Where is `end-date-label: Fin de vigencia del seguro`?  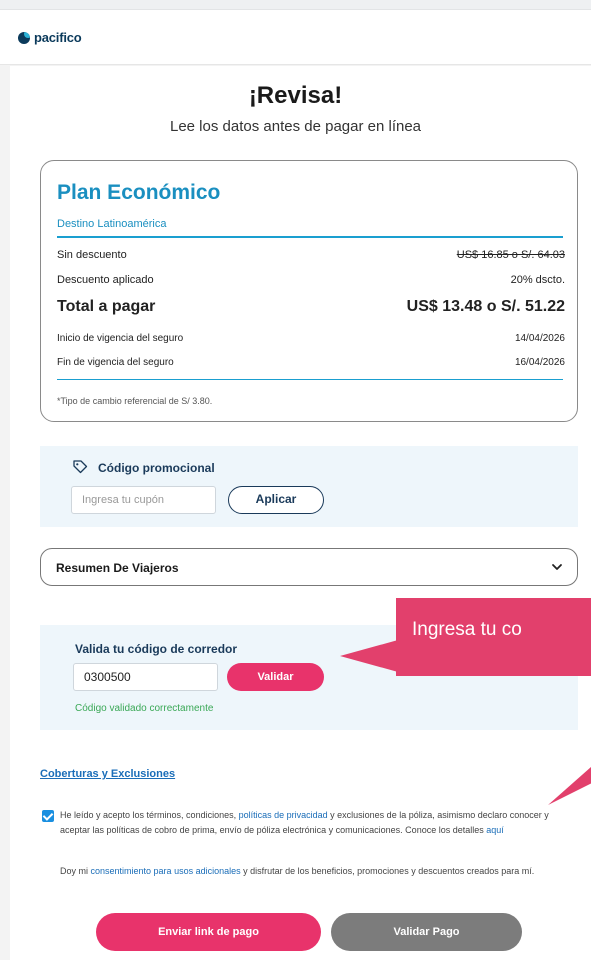
end-date-label: Fin de vigencia del seguro is located at coordinates (115, 362).